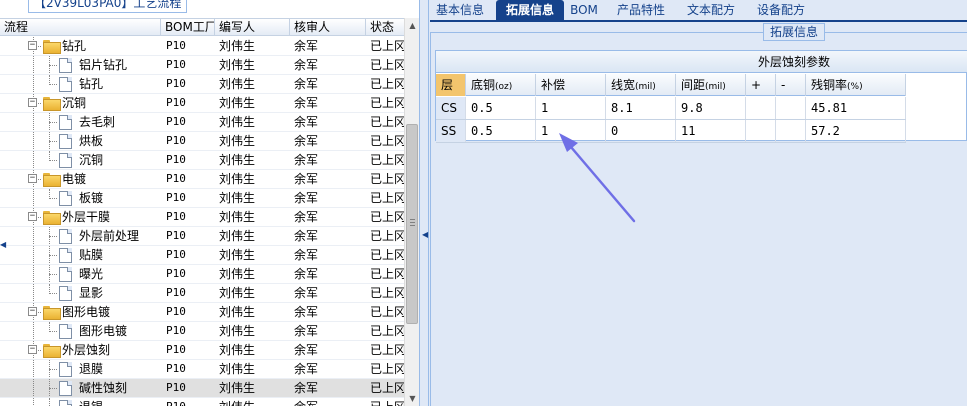 The image size is (967, 406). Describe the element at coordinates (91, 160) in the screenshot. I see `tree-label: 沉铜` at that location.